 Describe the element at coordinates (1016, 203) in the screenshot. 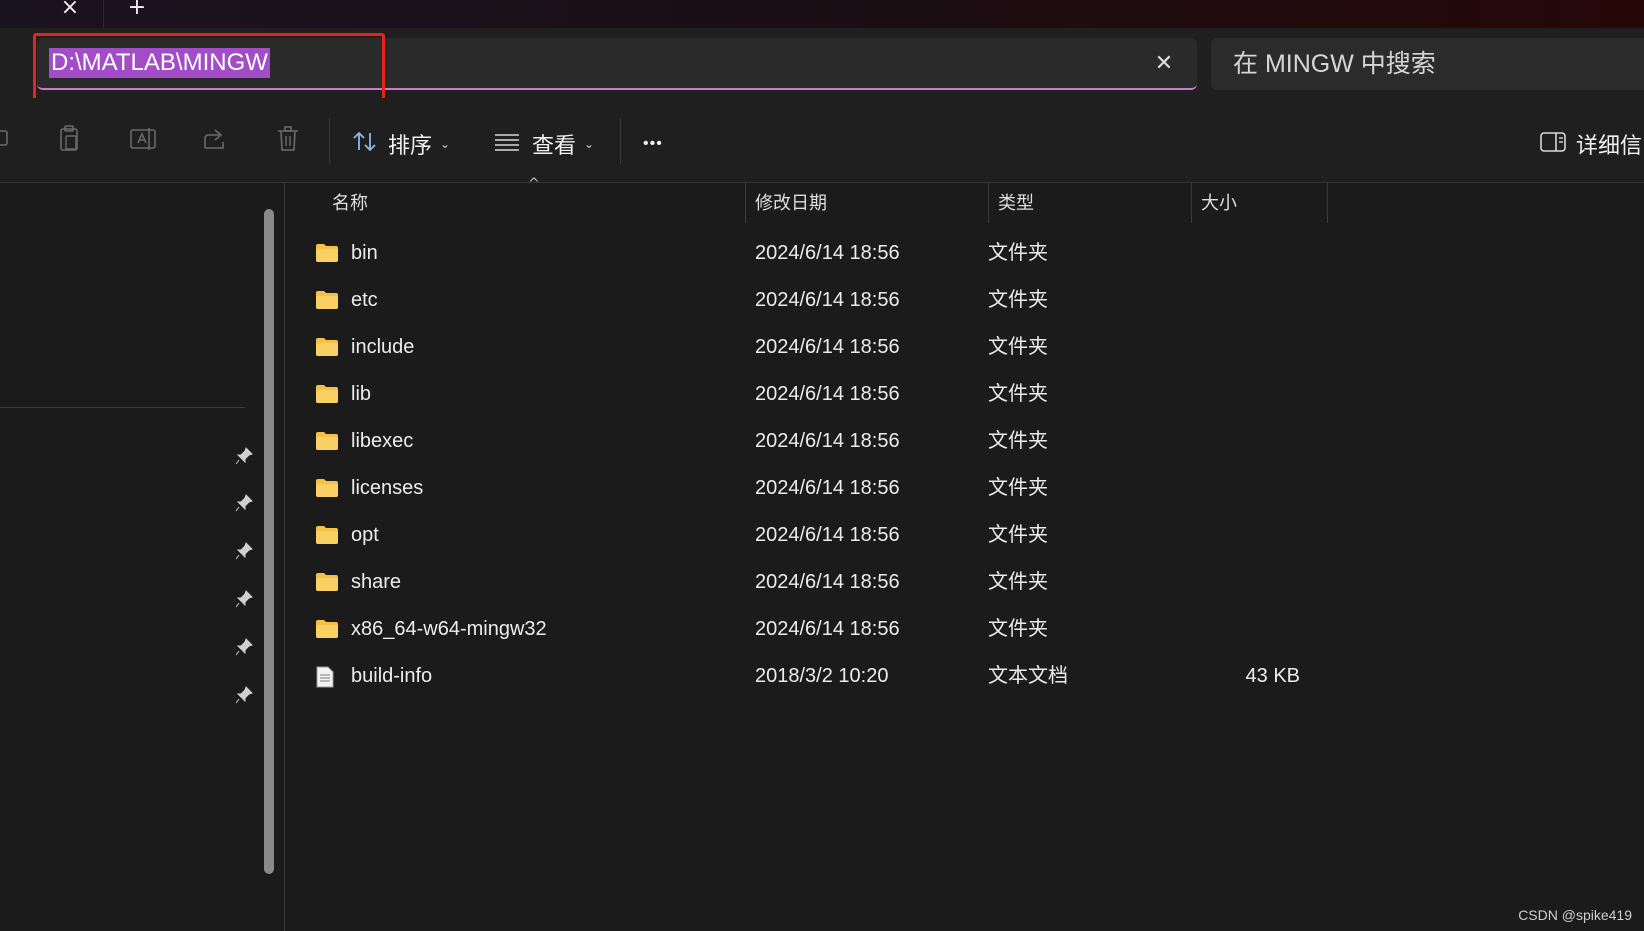

I see `column-header-type: 类型` at that location.